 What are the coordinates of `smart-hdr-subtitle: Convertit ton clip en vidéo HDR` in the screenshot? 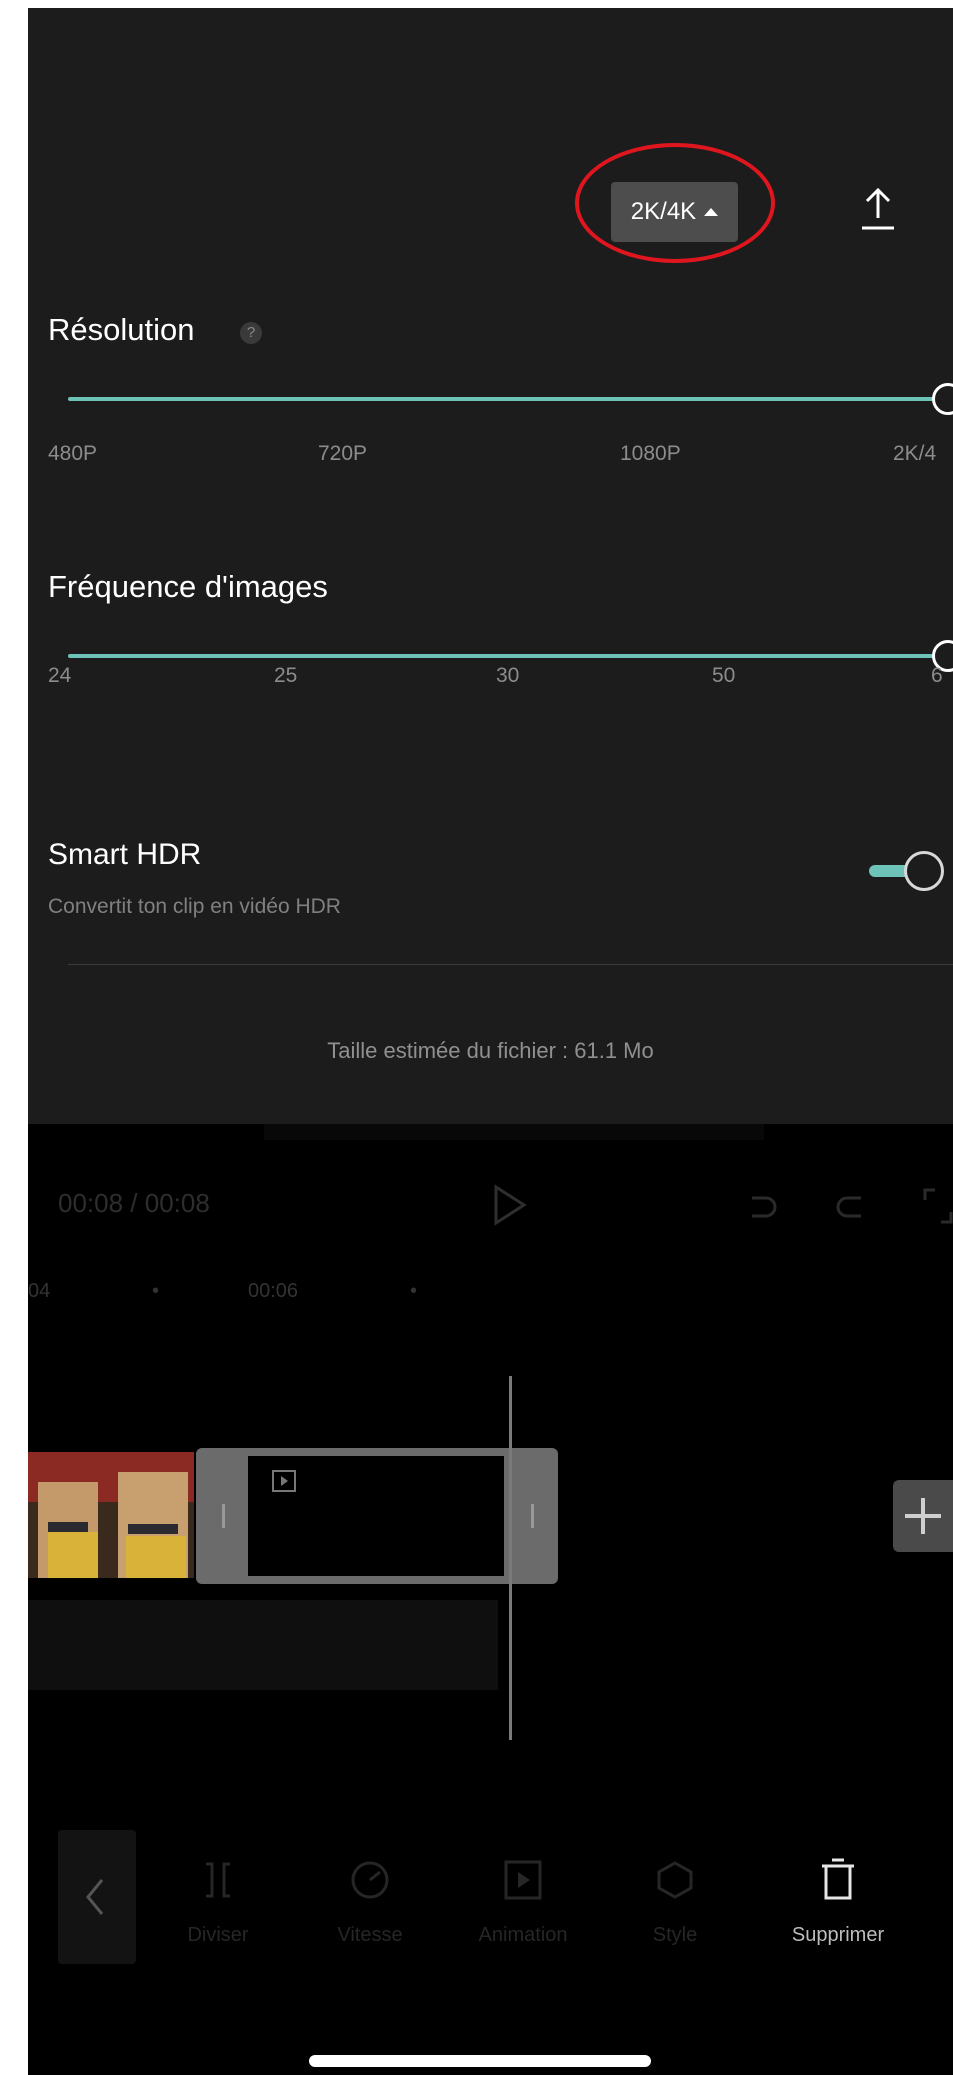 It's located at (194, 906).